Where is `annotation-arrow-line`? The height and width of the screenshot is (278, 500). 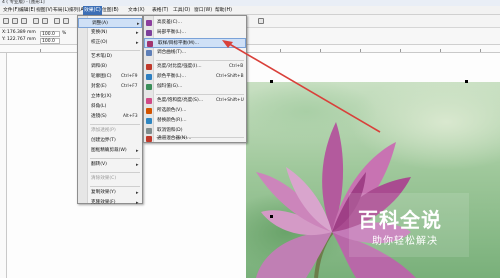
annotation-arrow-line is located at coordinates (303, 87).